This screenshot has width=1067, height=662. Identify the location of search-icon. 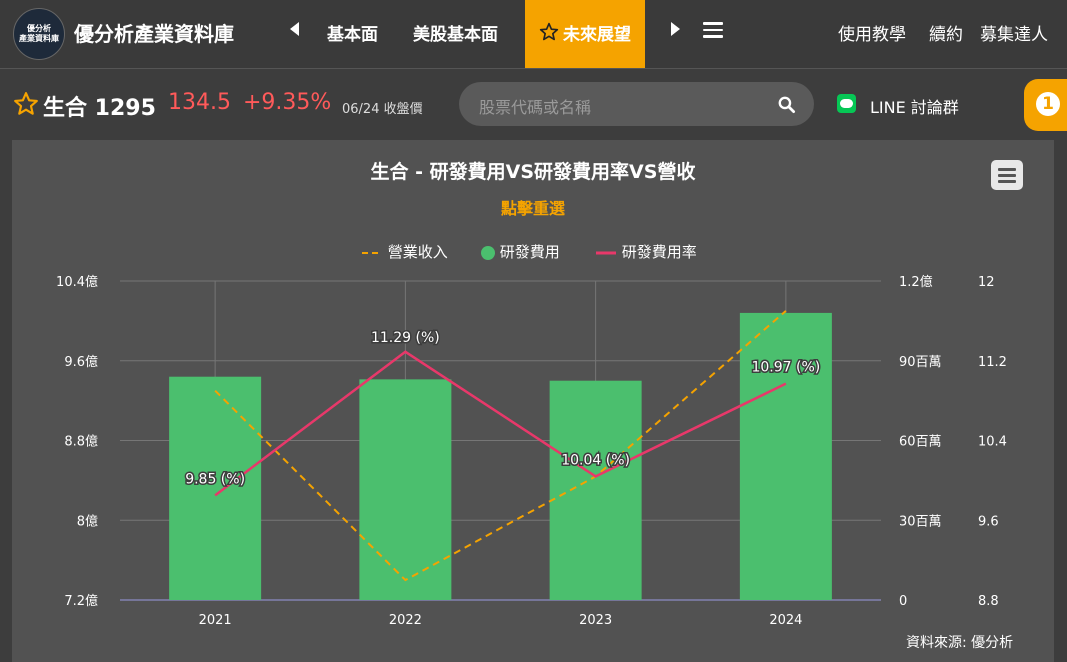
(786, 104).